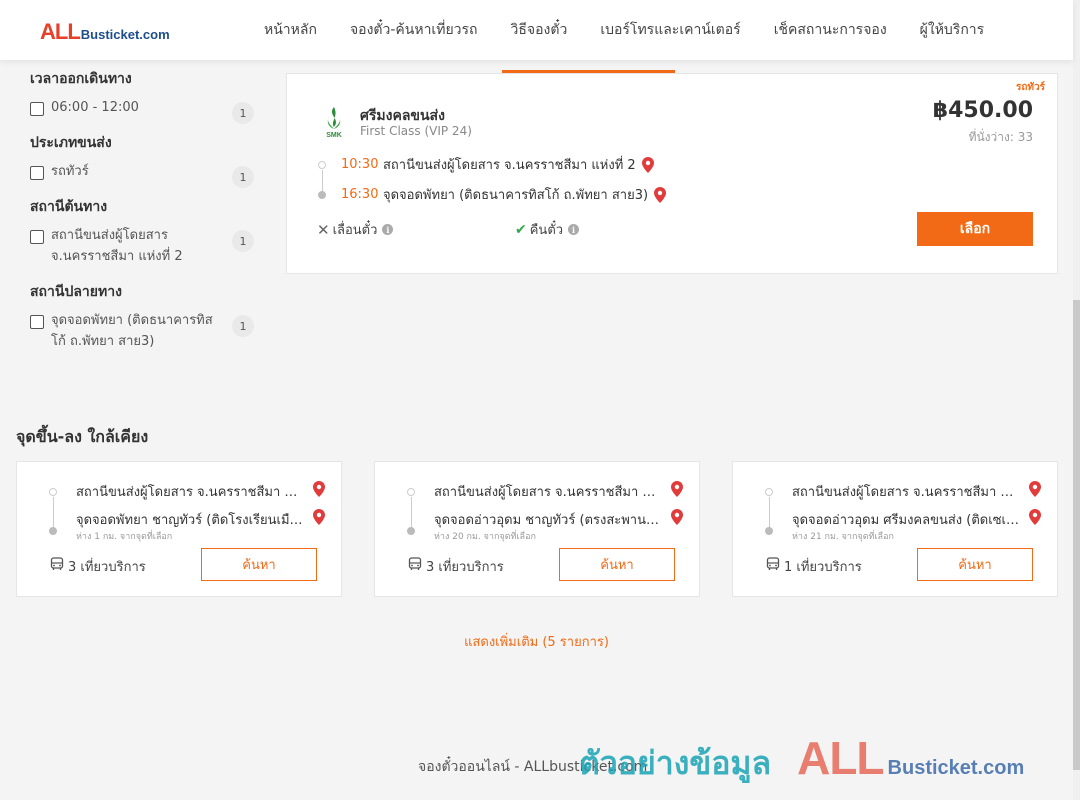 The image size is (1080, 800). Describe the element at coordinates (334, 123) in the screenshot. I see `operator-logo: SMK` at that location.